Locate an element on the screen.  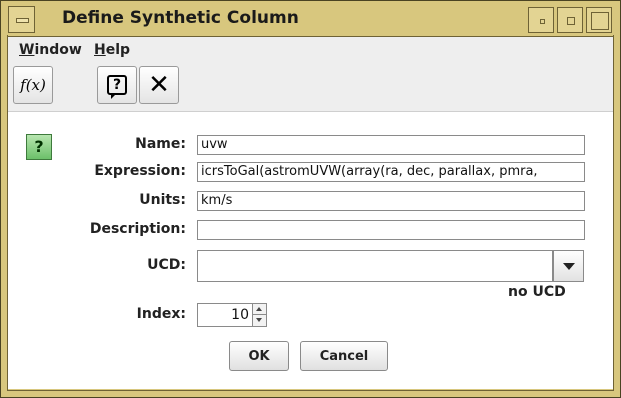
cancel-button: Cancel is located at coordinates (344, 356).